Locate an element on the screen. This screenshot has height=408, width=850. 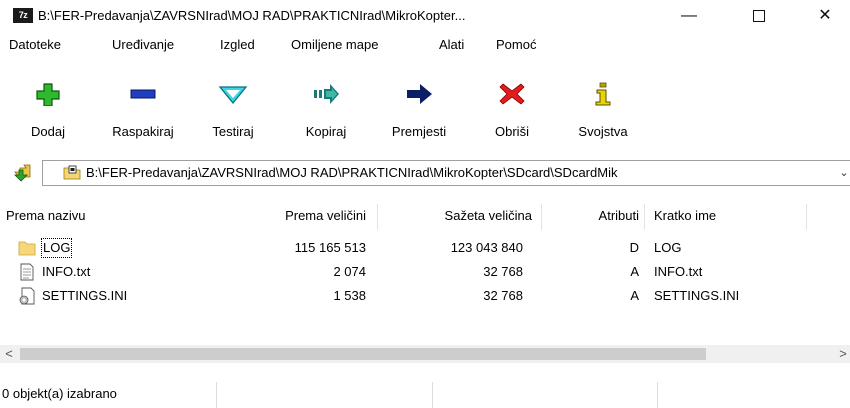
file-packed-size: 123 043 840 is located at coordinates (486, 247).